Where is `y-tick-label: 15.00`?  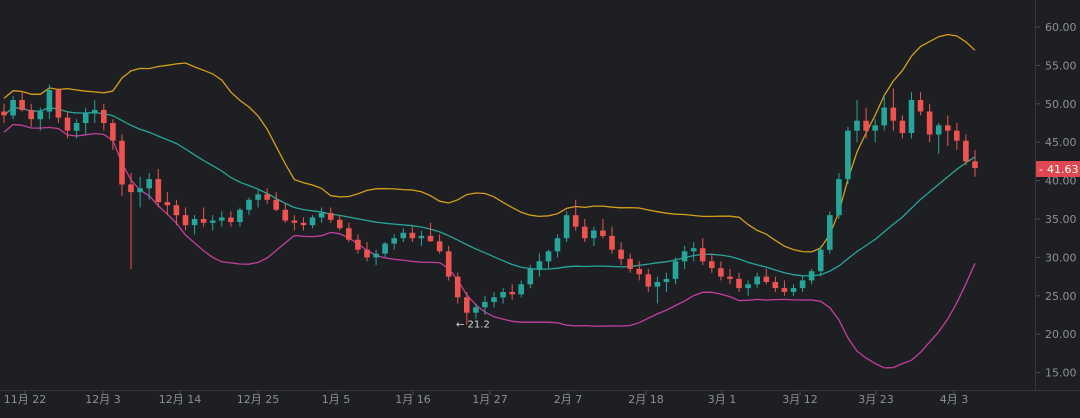
y-tick-label: 15.00 is located at coordinates (1061, 373).